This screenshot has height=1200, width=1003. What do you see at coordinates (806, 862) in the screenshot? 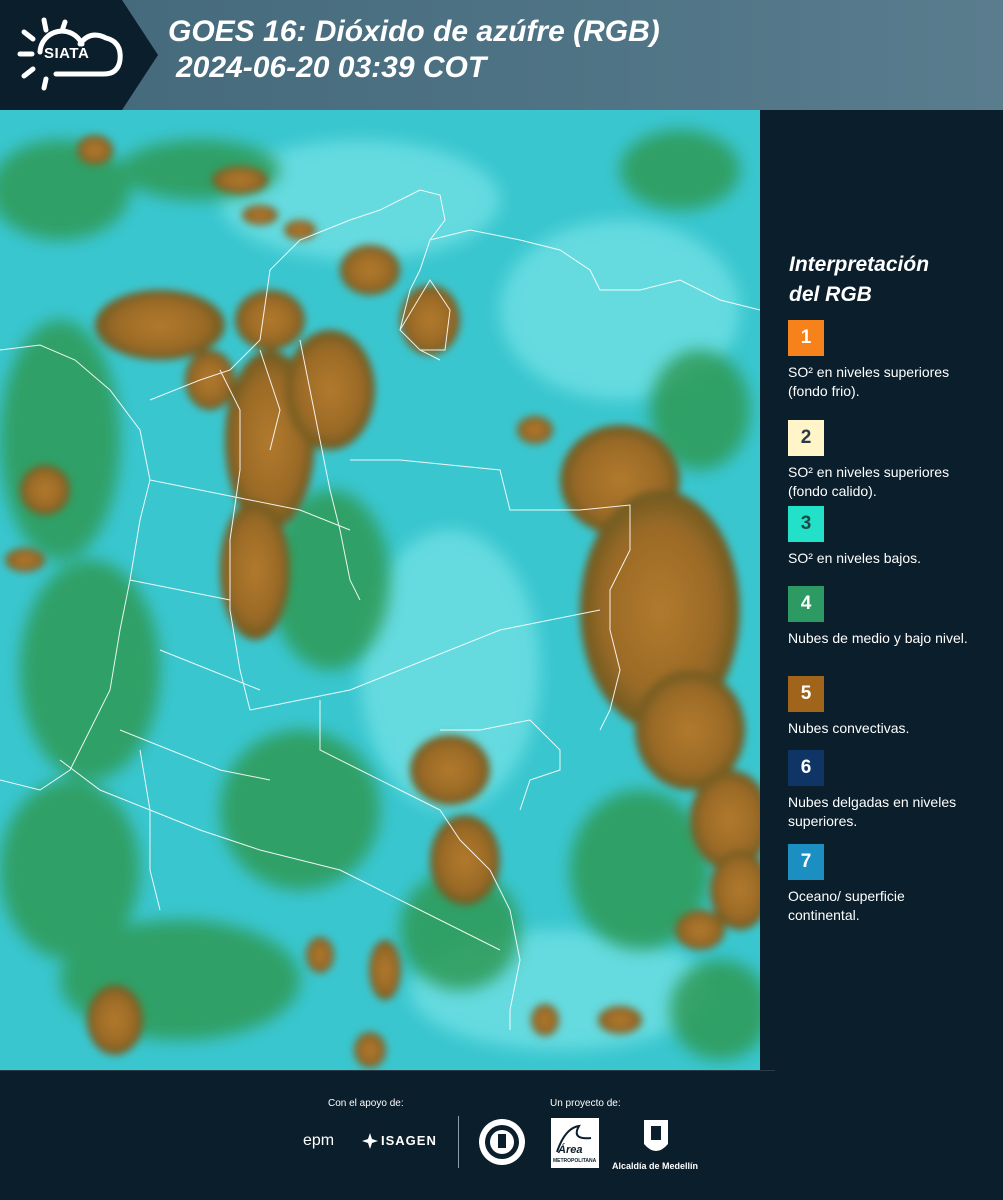
I see `legend-swatch: 7` at bounding box center [806, 862].